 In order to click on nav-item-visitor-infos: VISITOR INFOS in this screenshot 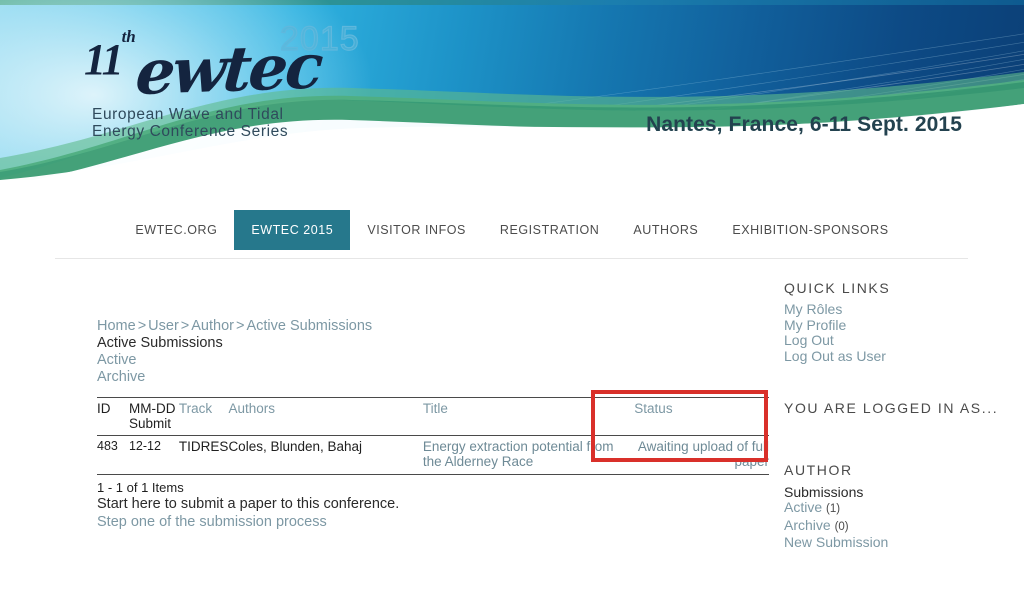, I will do `click(416, 230)`.